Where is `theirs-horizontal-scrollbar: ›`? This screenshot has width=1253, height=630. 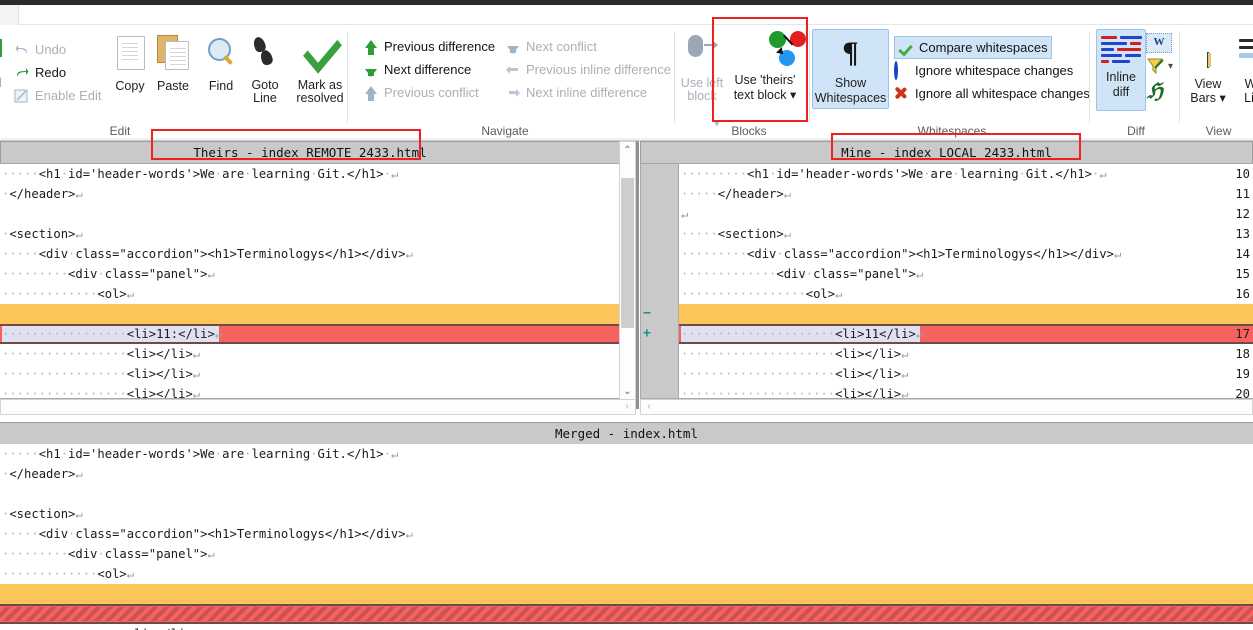
theirs-horizontal-scrollbar: › is located at coordinates (318, 407).